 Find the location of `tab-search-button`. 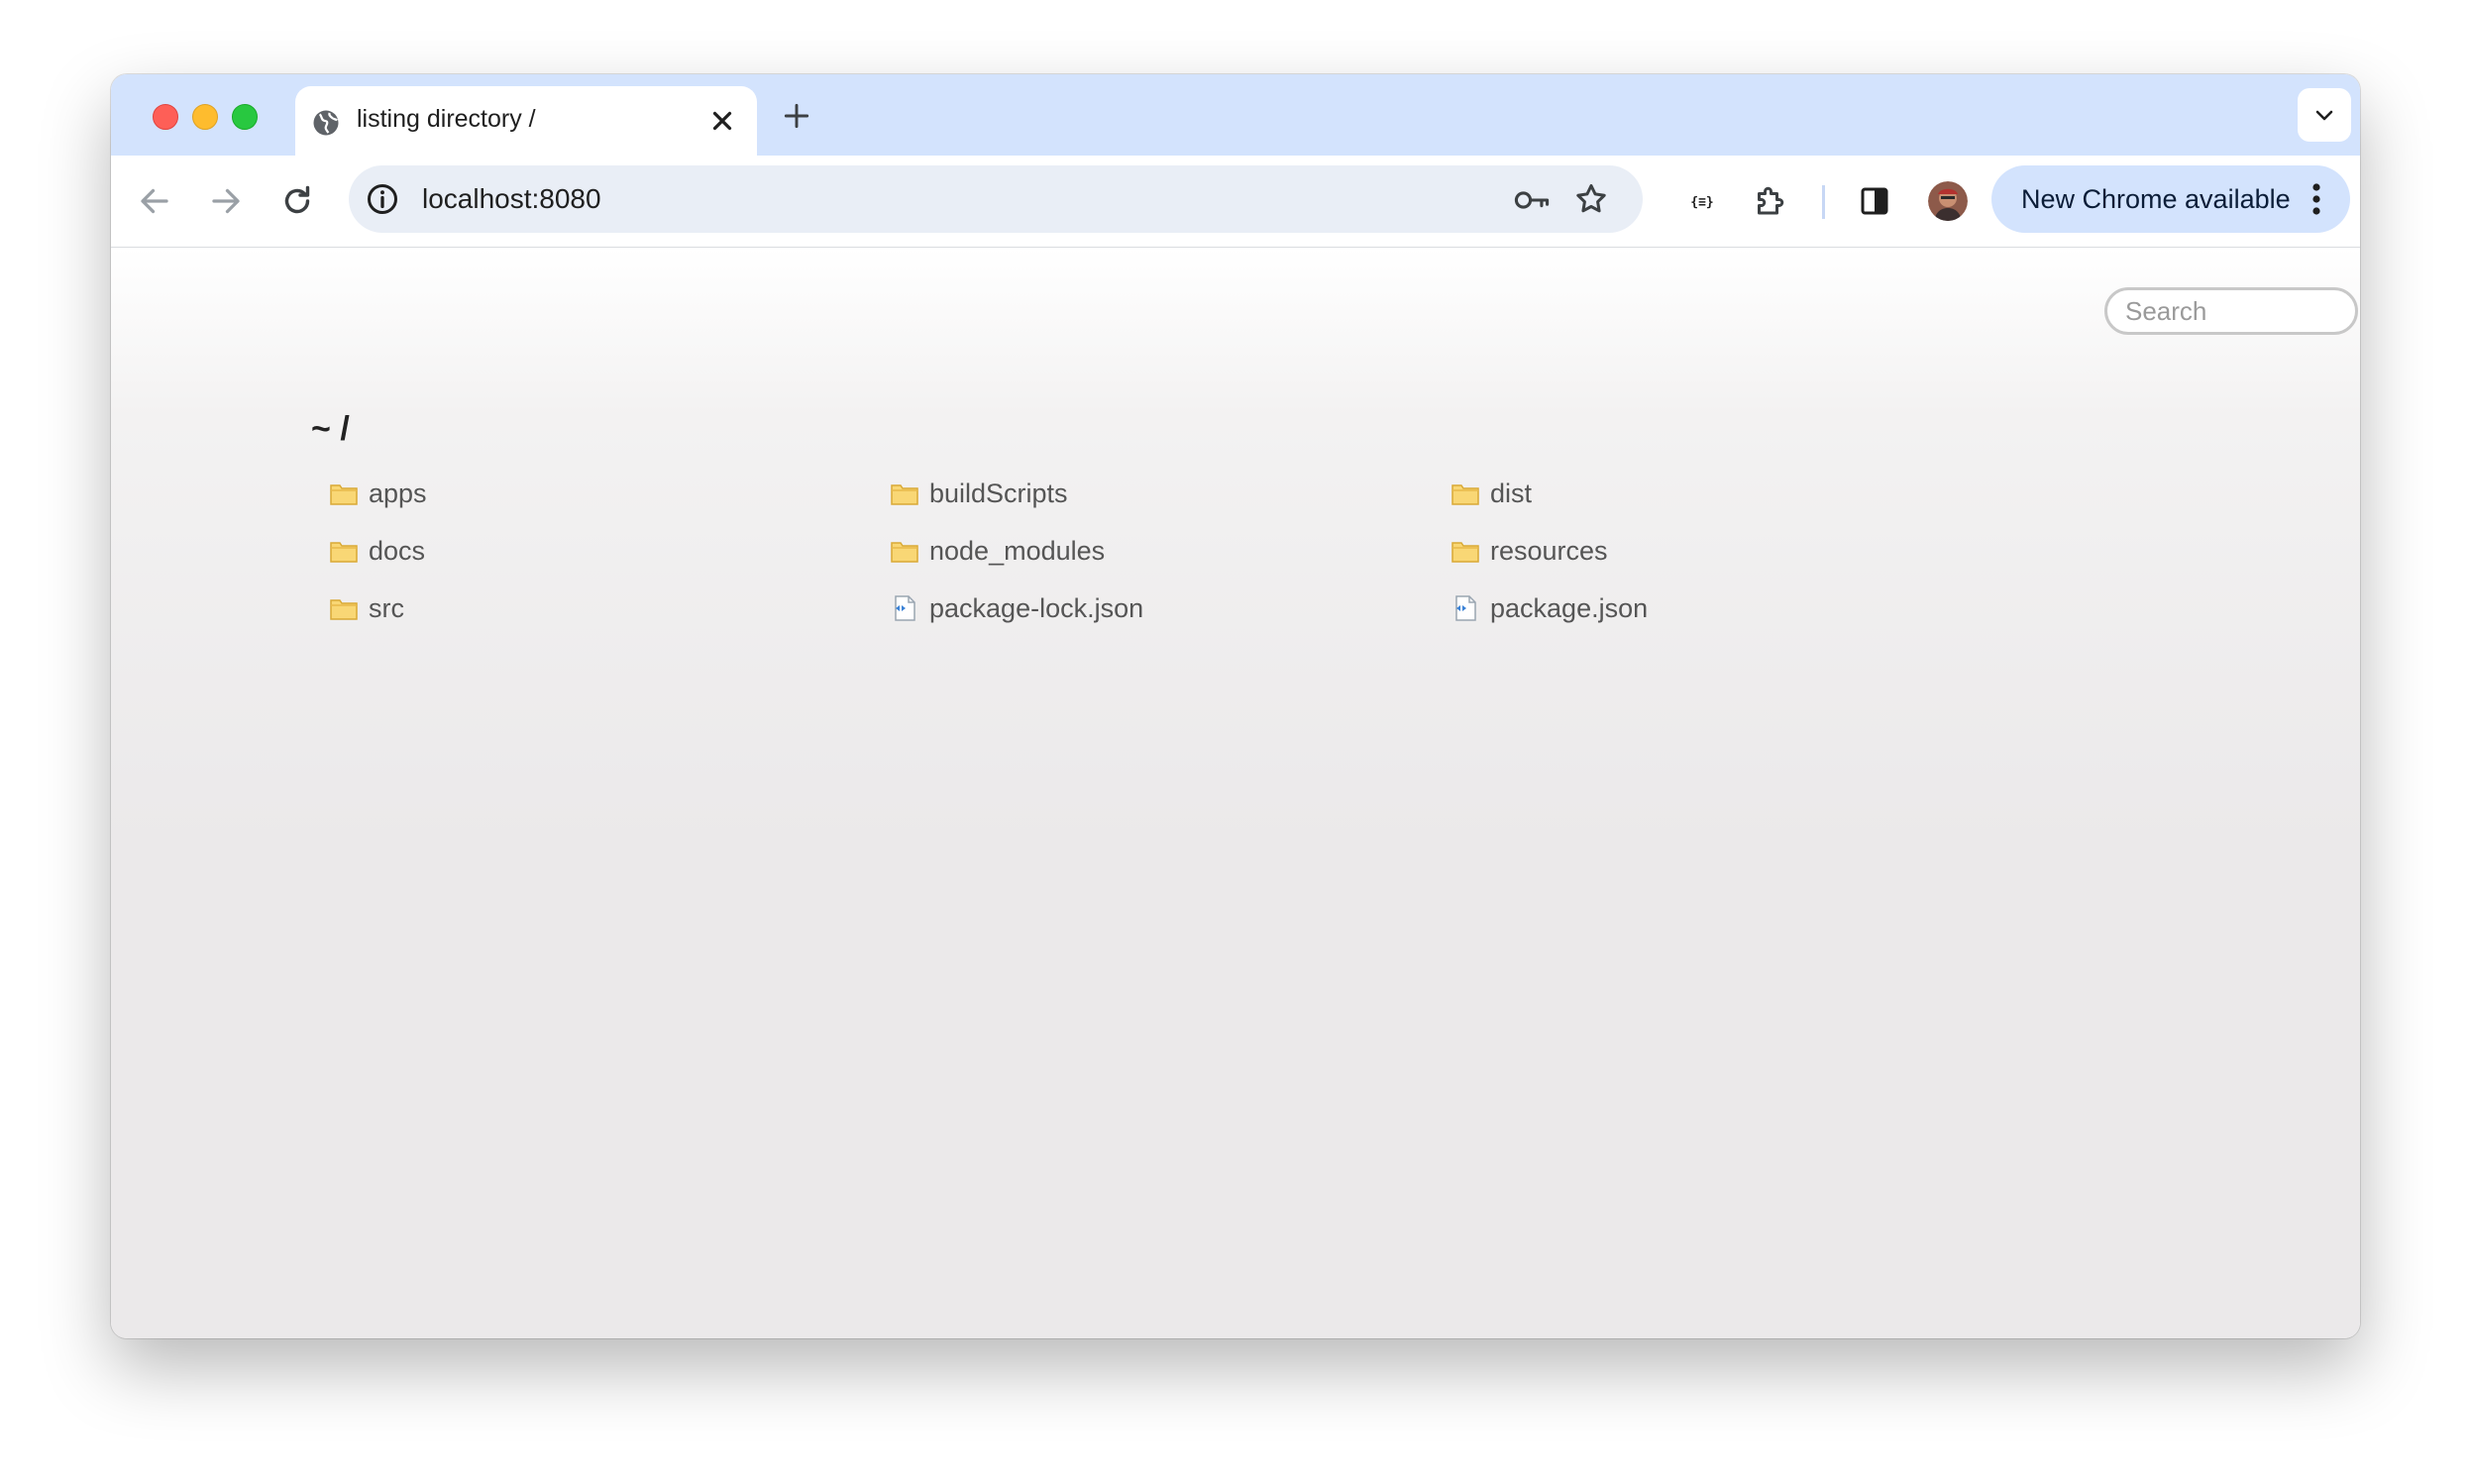

tab-search-button is located at coordinates (2324, 115).